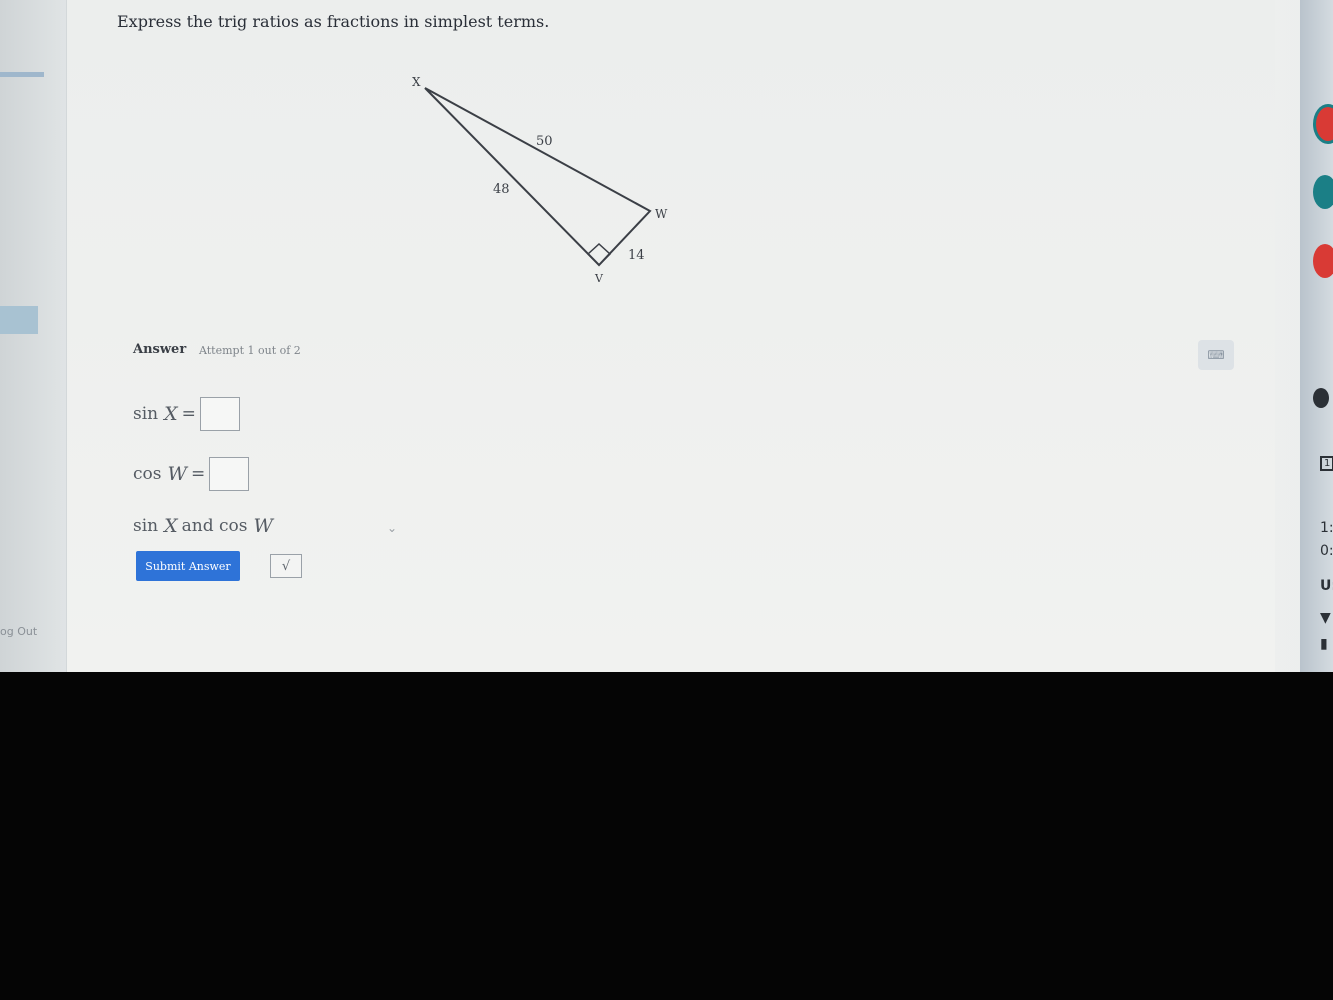  What do you see at coordinates (1326, 528) in the screenshot?
I see `clock-hour: 1:` at bounding box center [1326, 528].